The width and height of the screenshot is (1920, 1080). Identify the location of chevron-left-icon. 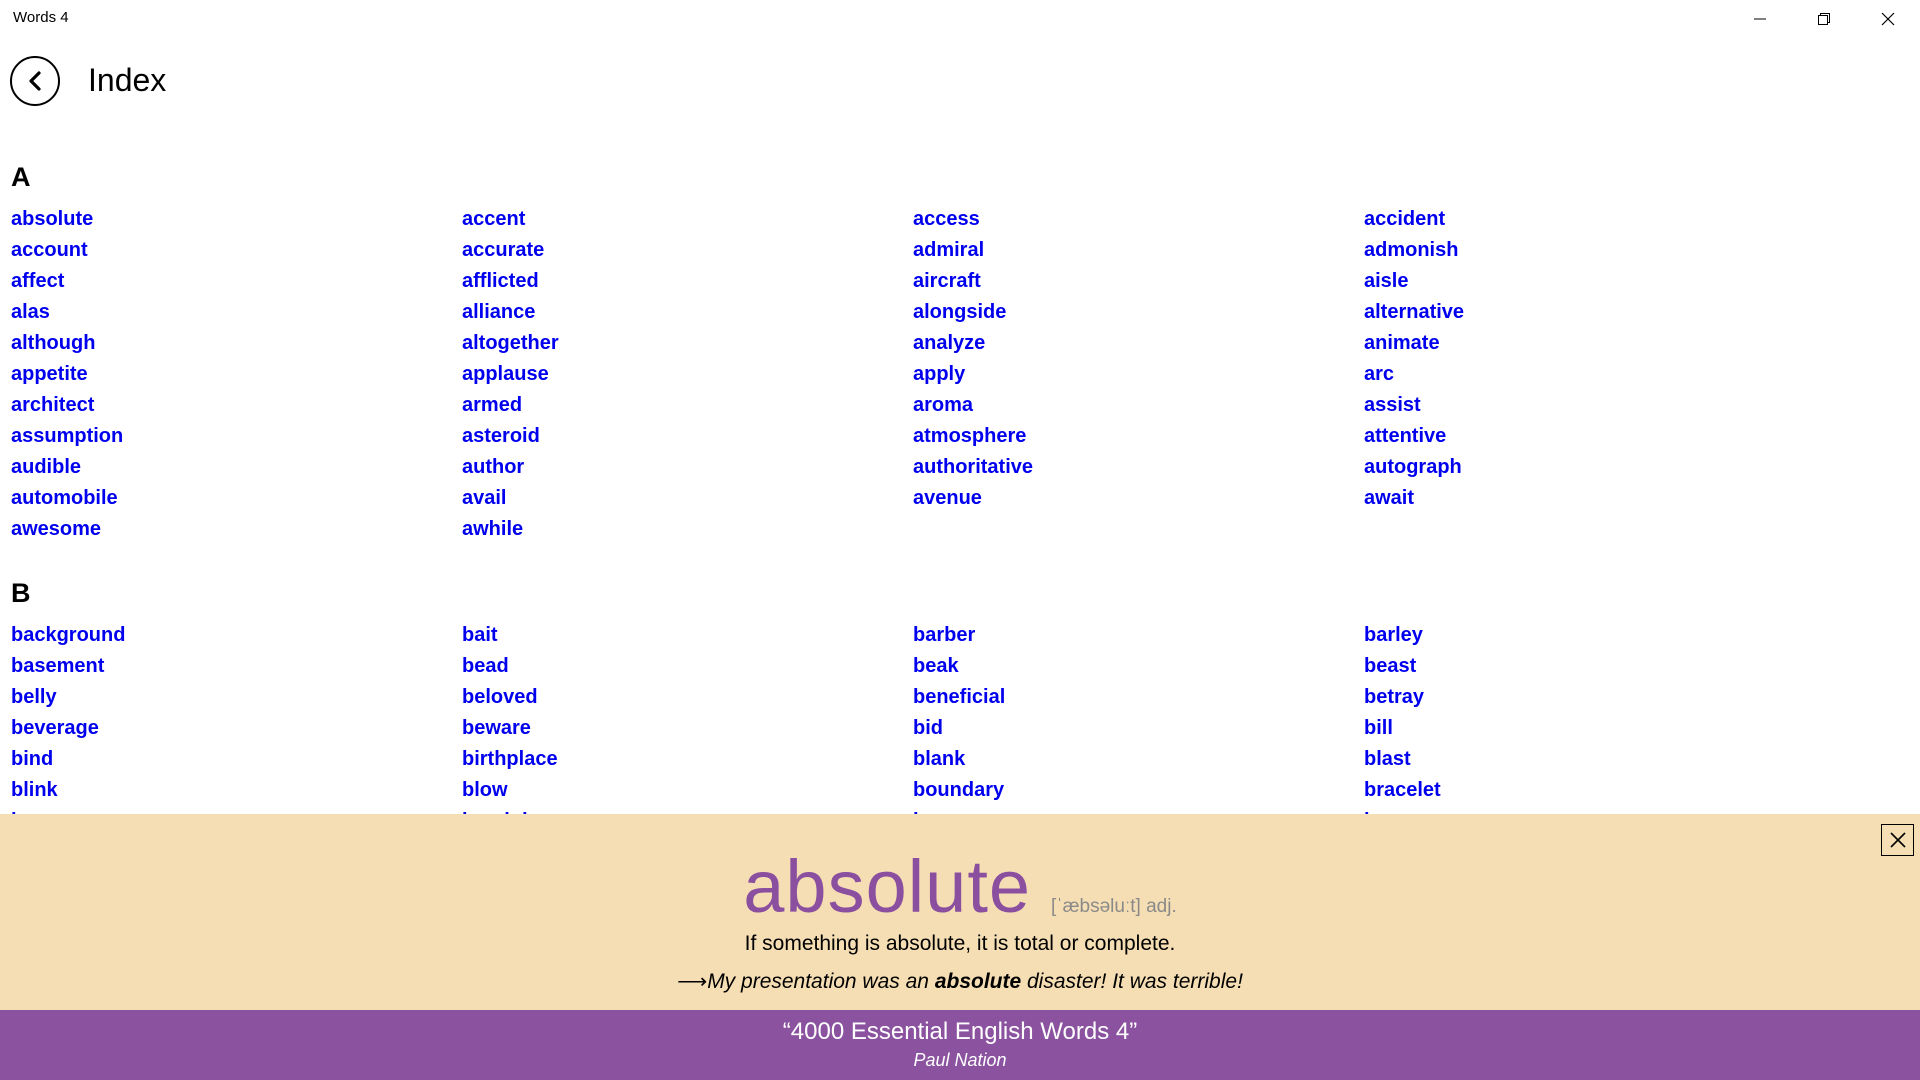
(35, 81).